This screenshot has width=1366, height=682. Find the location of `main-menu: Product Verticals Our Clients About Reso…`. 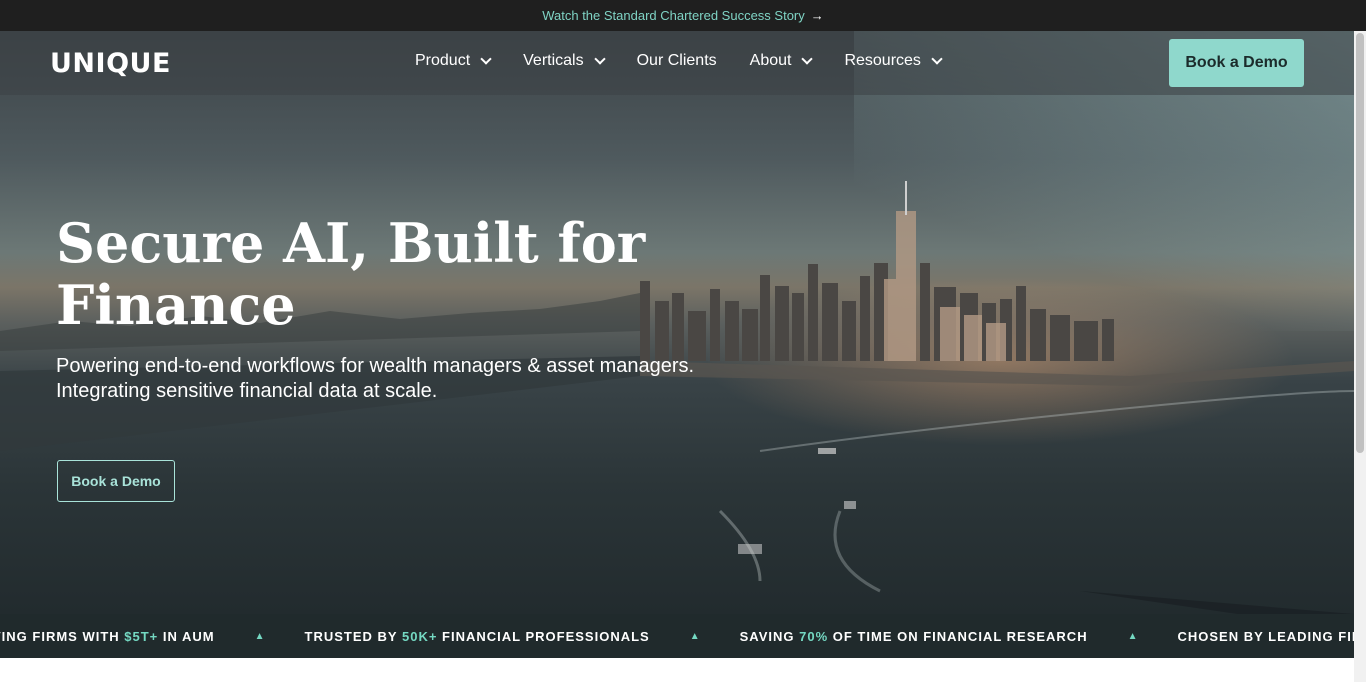

main-menu: Product Verticals Our Clients About Reso… is located at coordinates (694, 61).